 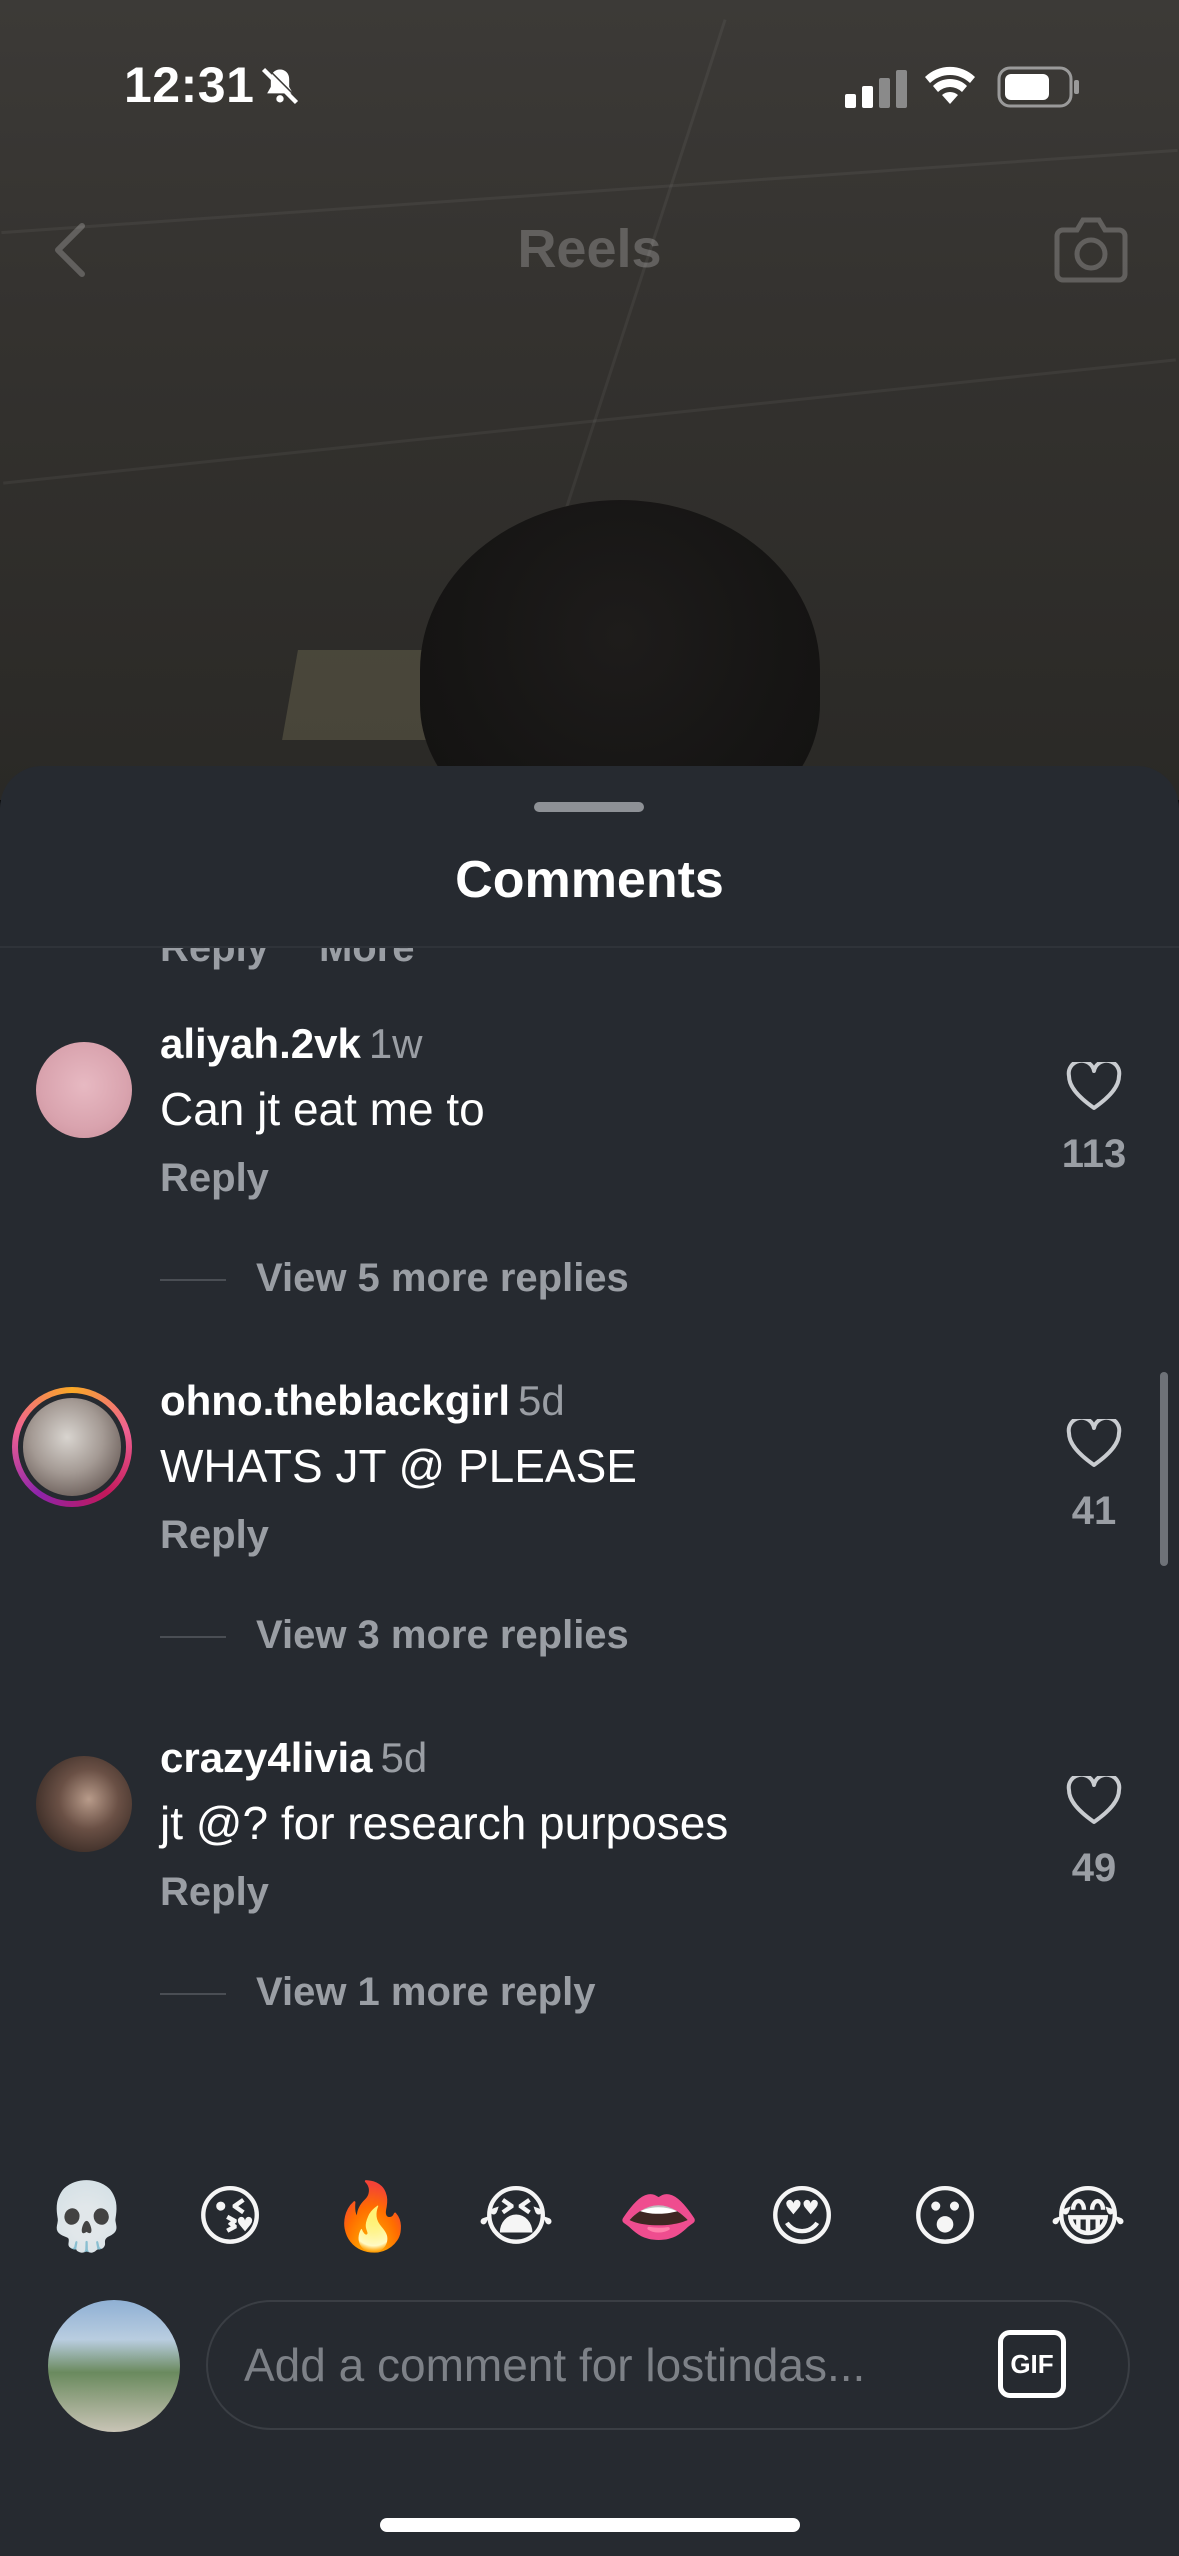 I want to click on view-replies-button: View 3 more replies, so click(x=394, y=1635).